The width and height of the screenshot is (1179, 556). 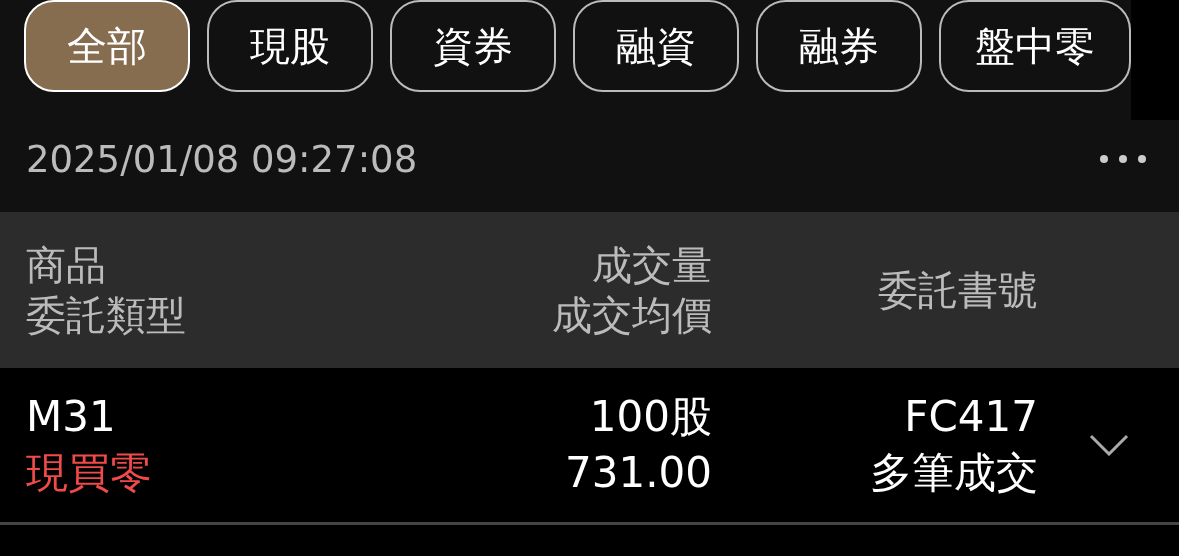 I want to click on filter-tab: 現股, so click(x=290, y=46).